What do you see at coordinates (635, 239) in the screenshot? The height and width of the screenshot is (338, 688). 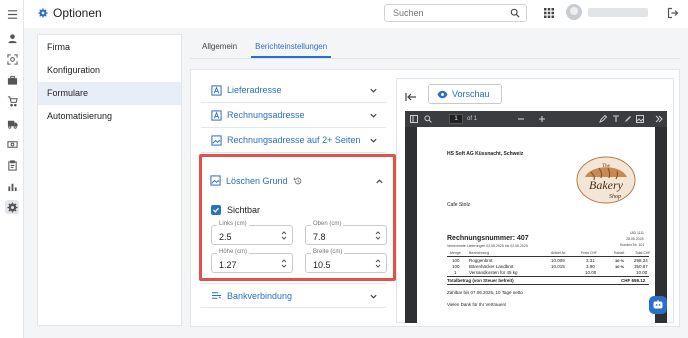 I see `invoice-date: 28.05.2025` at bounding box center [635, 239].